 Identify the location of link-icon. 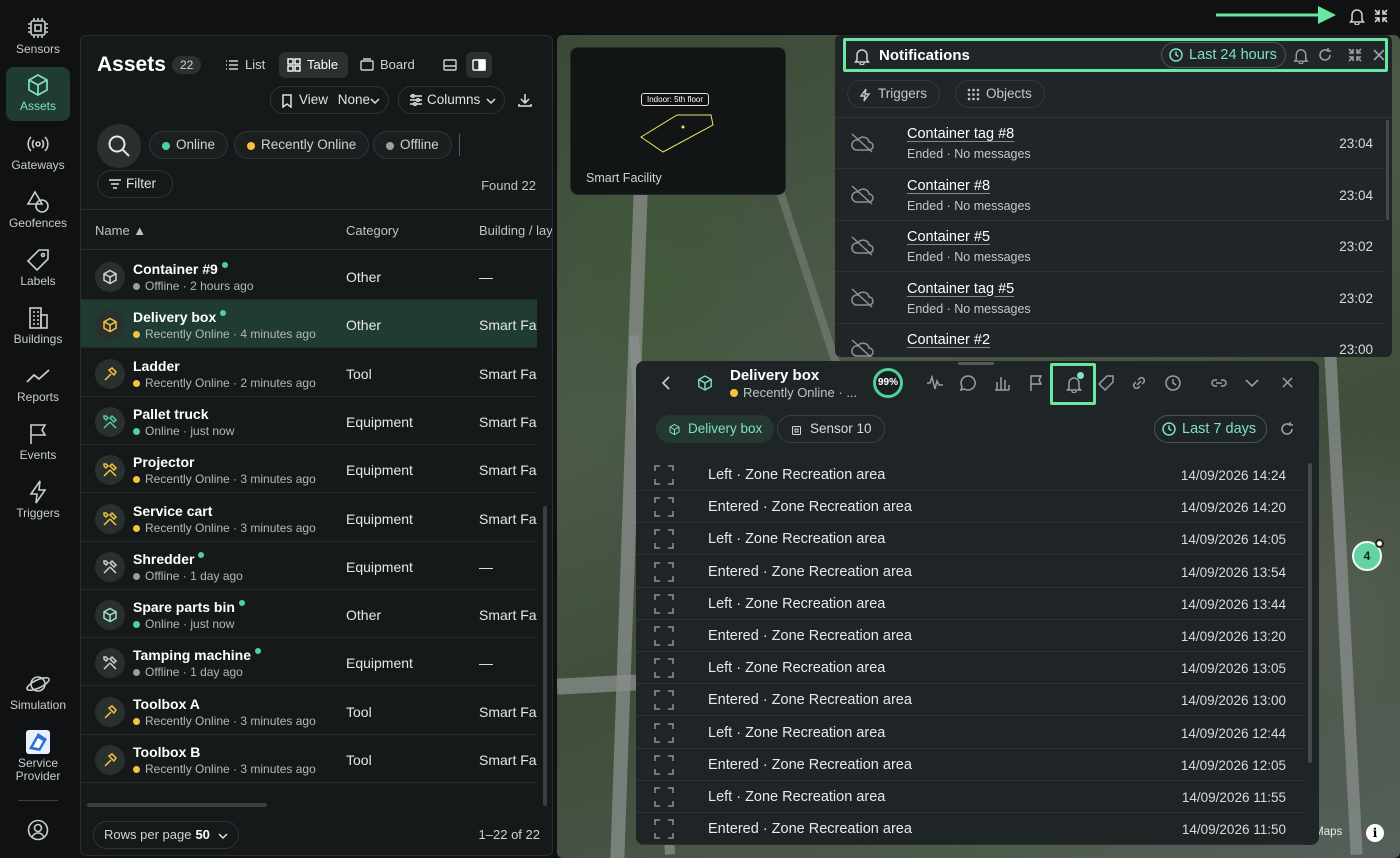
(1139, 383).